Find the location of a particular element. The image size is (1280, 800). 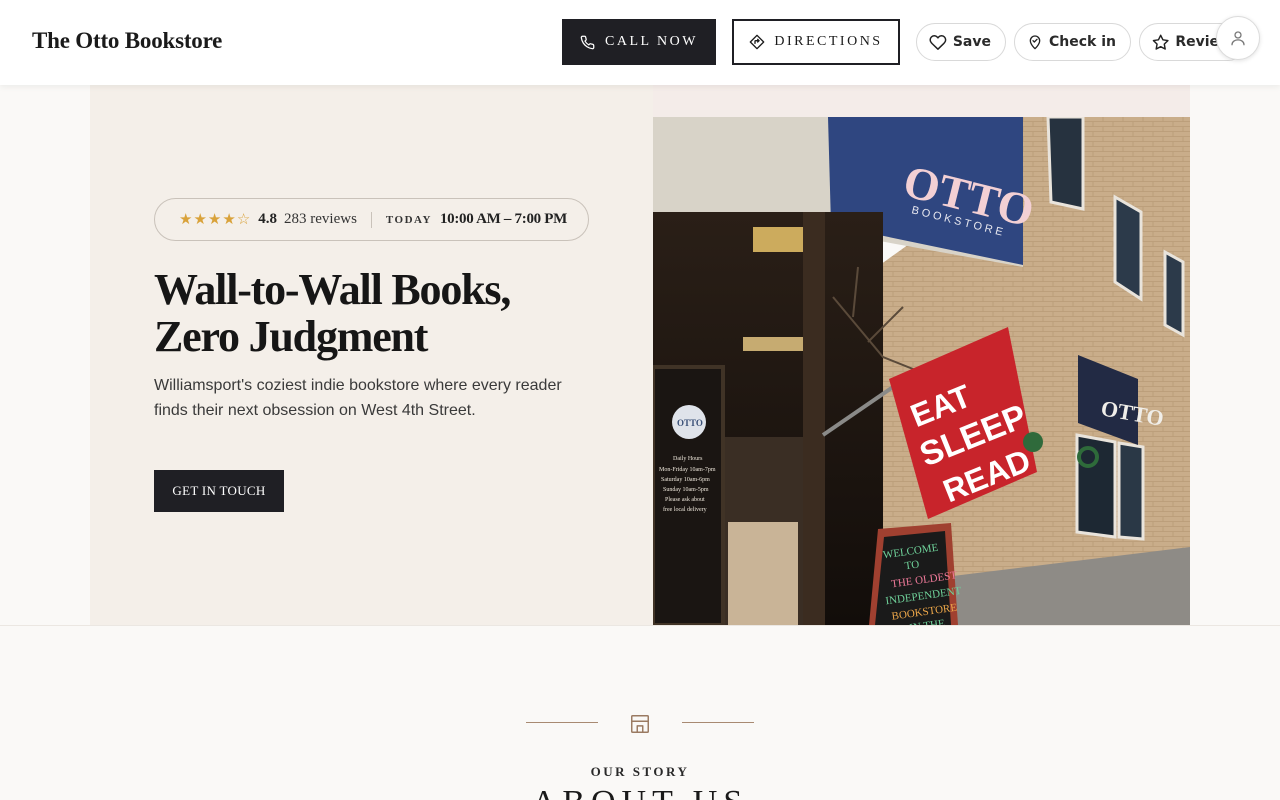

opening-hours: 10:00 AM – 7:00 PM is located at coordinates (503, 219).